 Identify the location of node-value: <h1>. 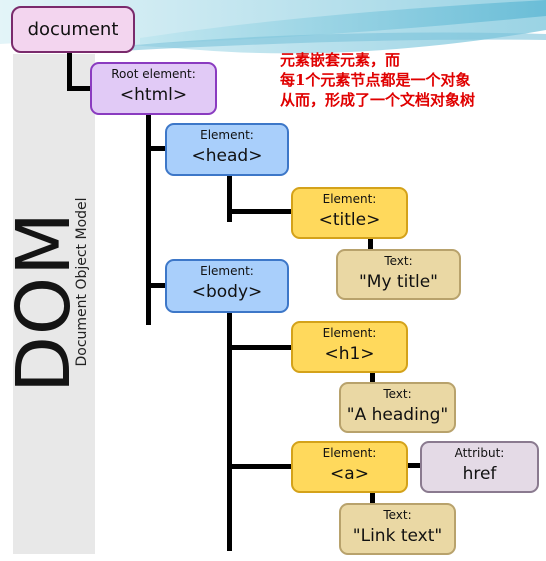
(349, 354).